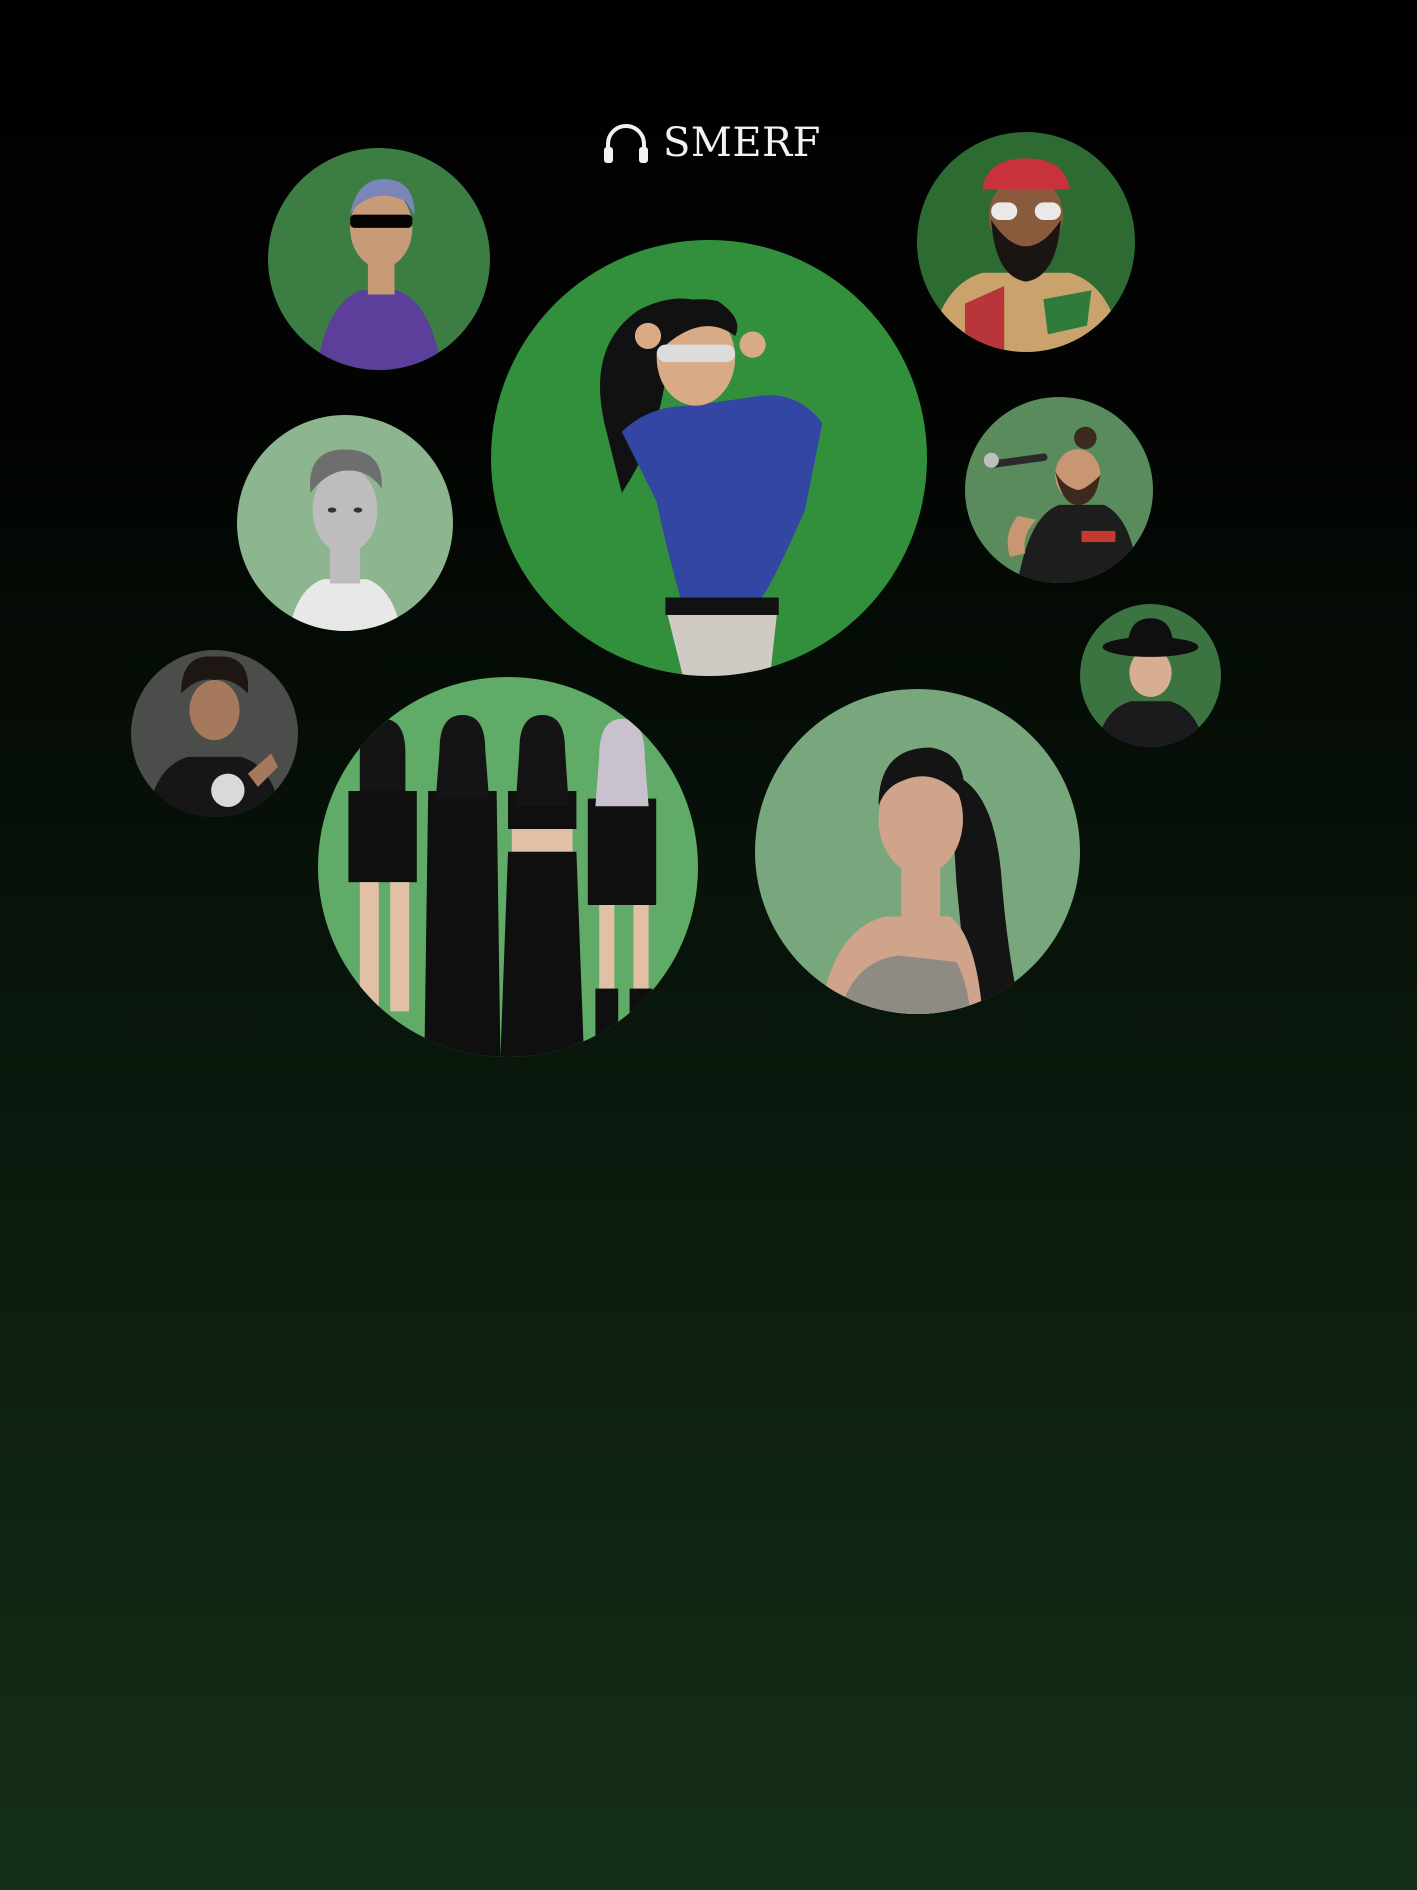 This screenshot has width=1417, height=1890. Describe the element at coordinates (742, 143) in the screenshot. I see `brand-name: SMERF` at that location.